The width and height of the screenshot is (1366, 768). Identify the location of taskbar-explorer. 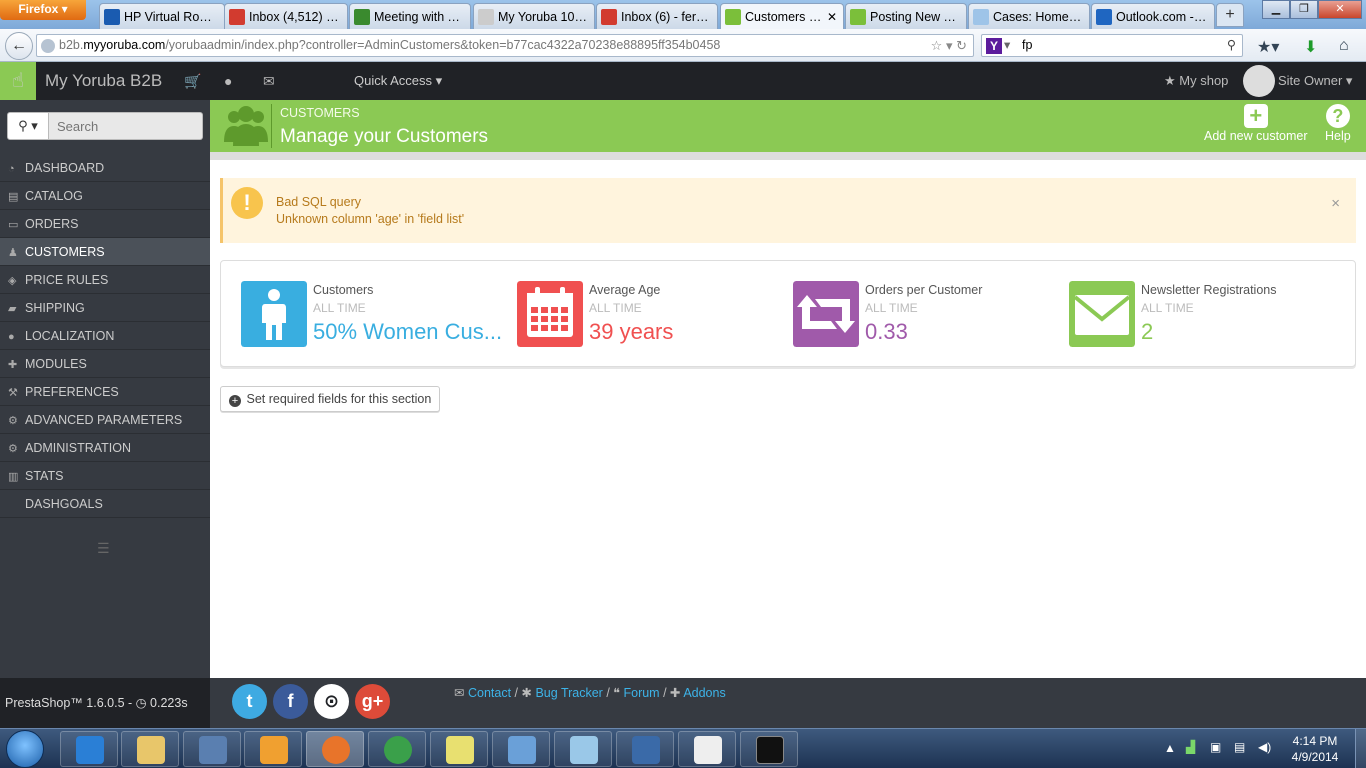
(150, 749).